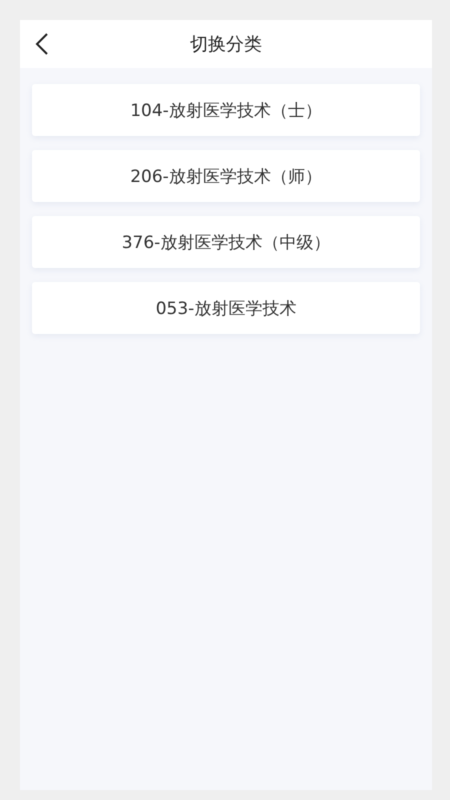 This screenshot has height=800, width=450. I want to click on category-item: 376-放射医学技术（中级）, so click(226, 242).